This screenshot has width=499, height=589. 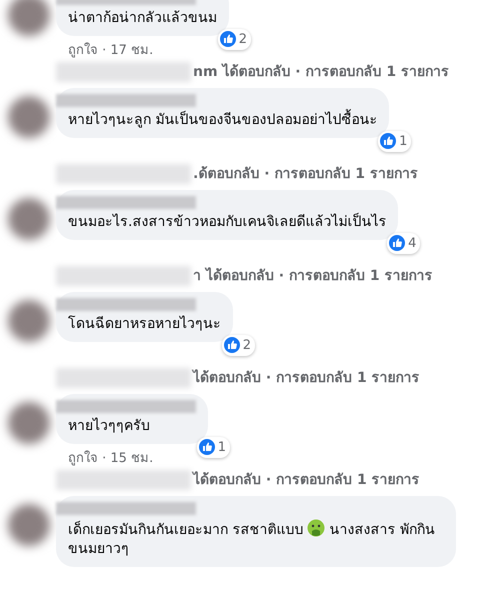 I want to click on comment-meta: ถูกใจ · 15 ชม., so click(x=111, y=458).